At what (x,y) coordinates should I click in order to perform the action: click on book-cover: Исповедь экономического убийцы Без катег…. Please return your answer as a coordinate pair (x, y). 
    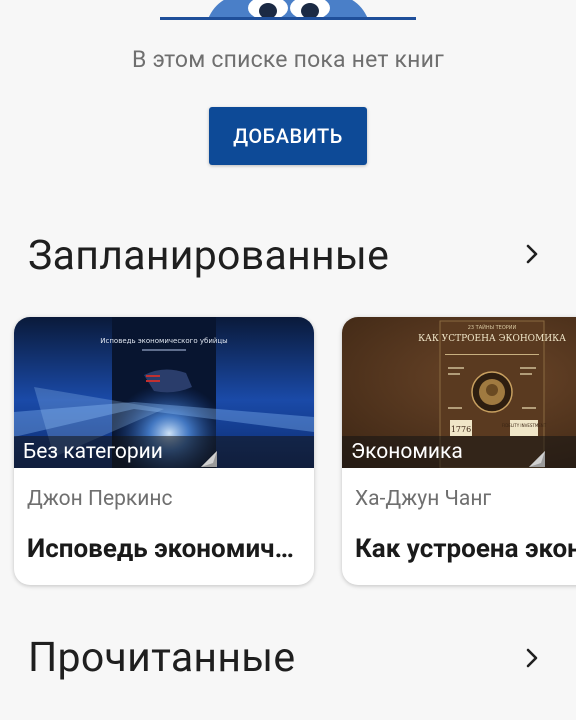
    Looking at the image, I should click on (164, 392).